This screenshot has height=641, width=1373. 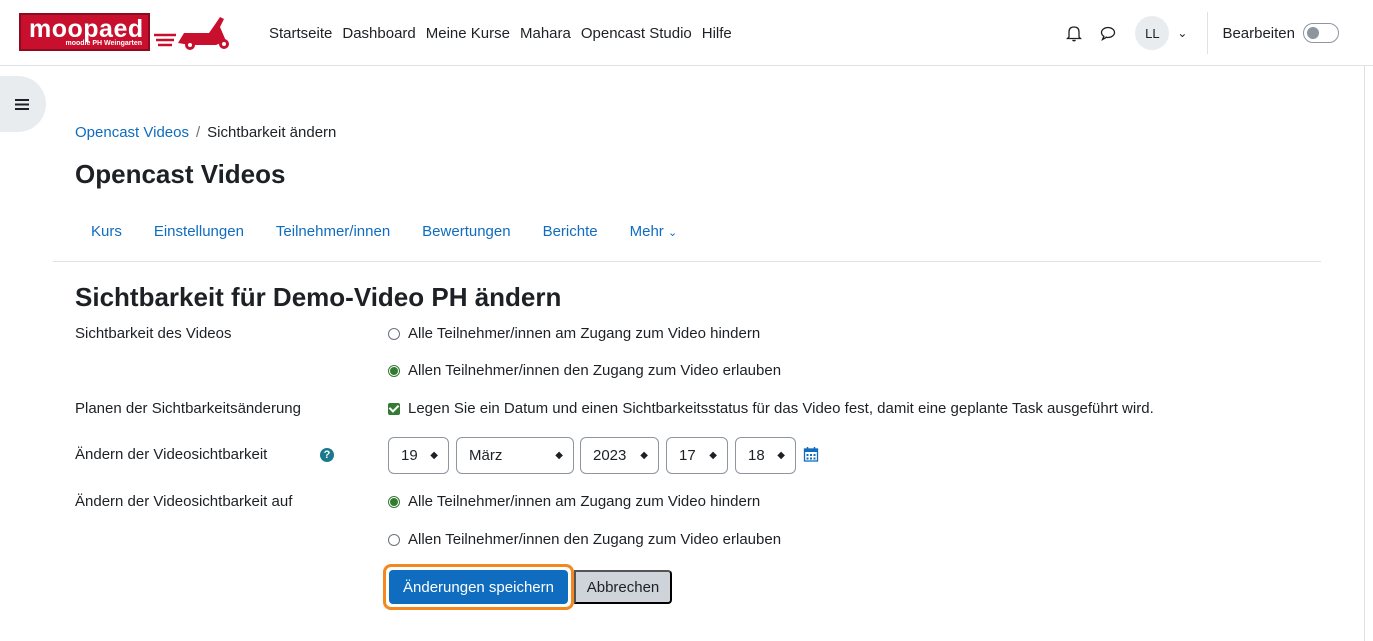 I want to click on nav-dashboard: Dashboard, so click(x=378, y=33).